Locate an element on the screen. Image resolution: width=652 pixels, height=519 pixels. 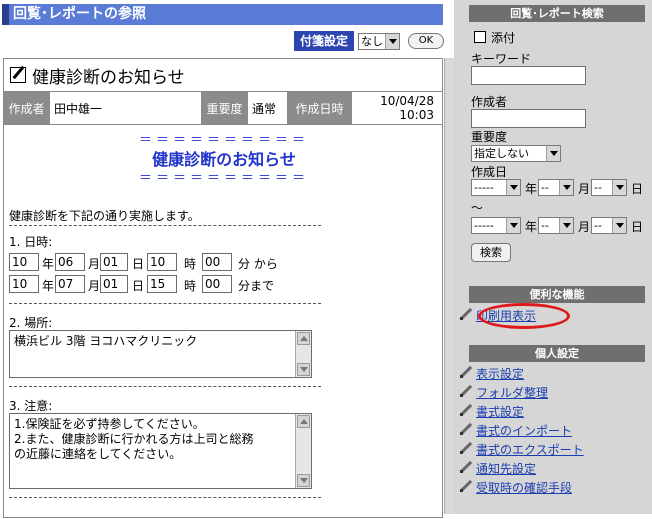
priority-filter-value: 指定しない is located at coordinates (501, 153).